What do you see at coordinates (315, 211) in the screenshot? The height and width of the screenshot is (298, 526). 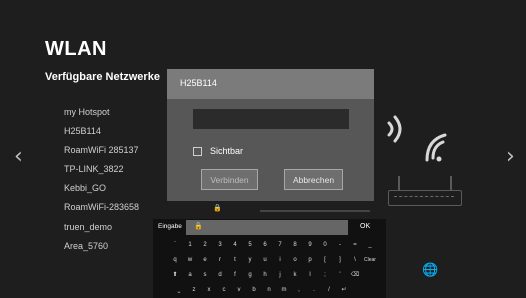 I see `background-divider` at bounding box center [315, 211].